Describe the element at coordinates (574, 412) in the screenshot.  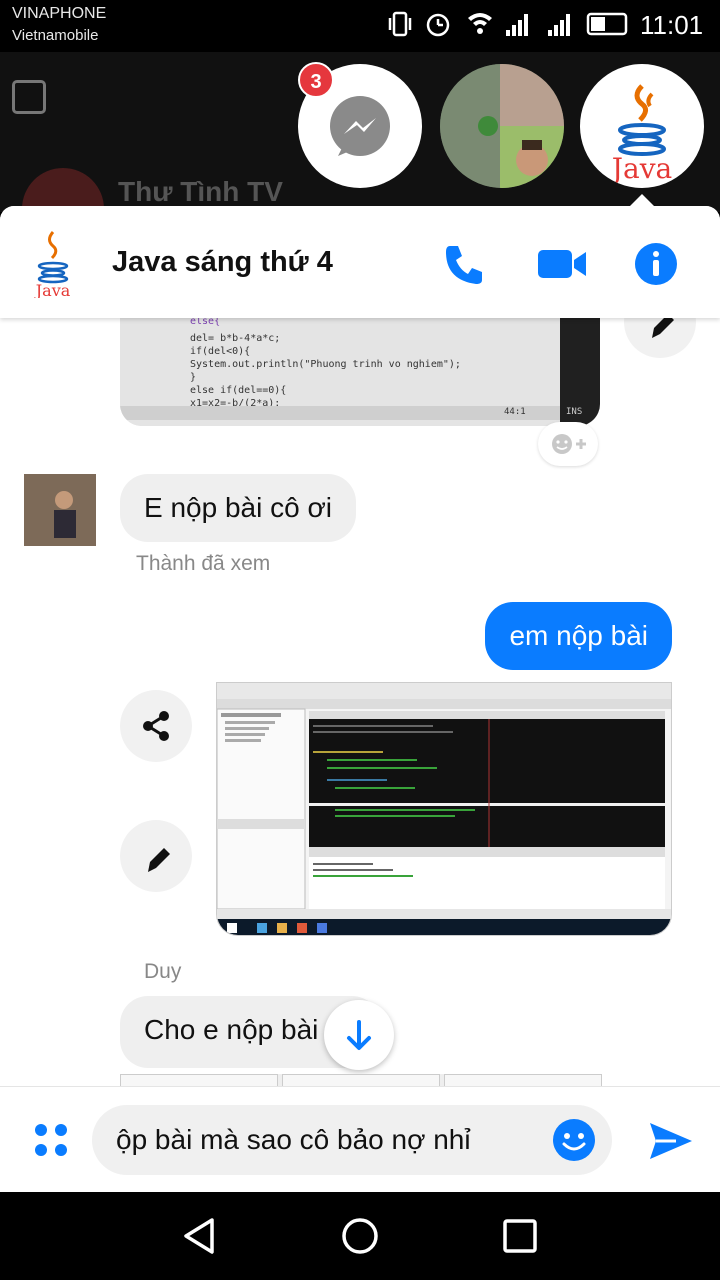
I see `editor-mode: INS` at that location.